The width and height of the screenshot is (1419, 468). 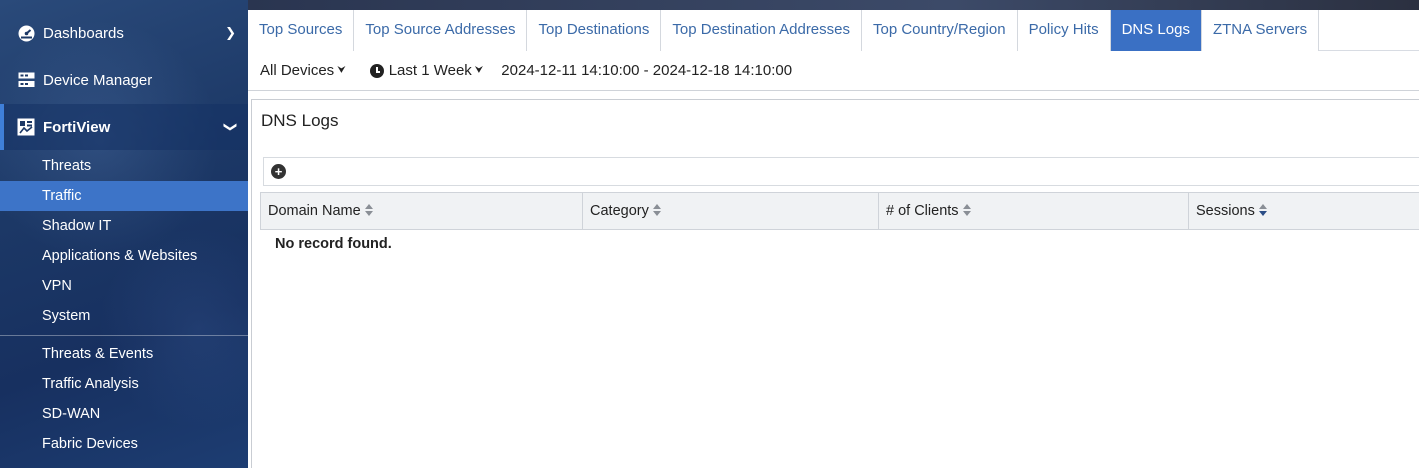 What do you see at coordinates (77, 226) in the screenshot?
I see `sidebar-item-label: Shadow IT` at bounding box center [77, 226].